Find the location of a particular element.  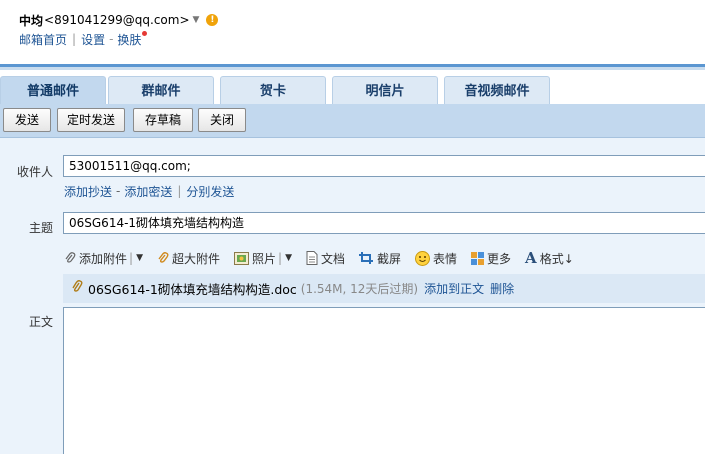

big-attachment-label: 超大附件 is located at coordinates (195, 258).